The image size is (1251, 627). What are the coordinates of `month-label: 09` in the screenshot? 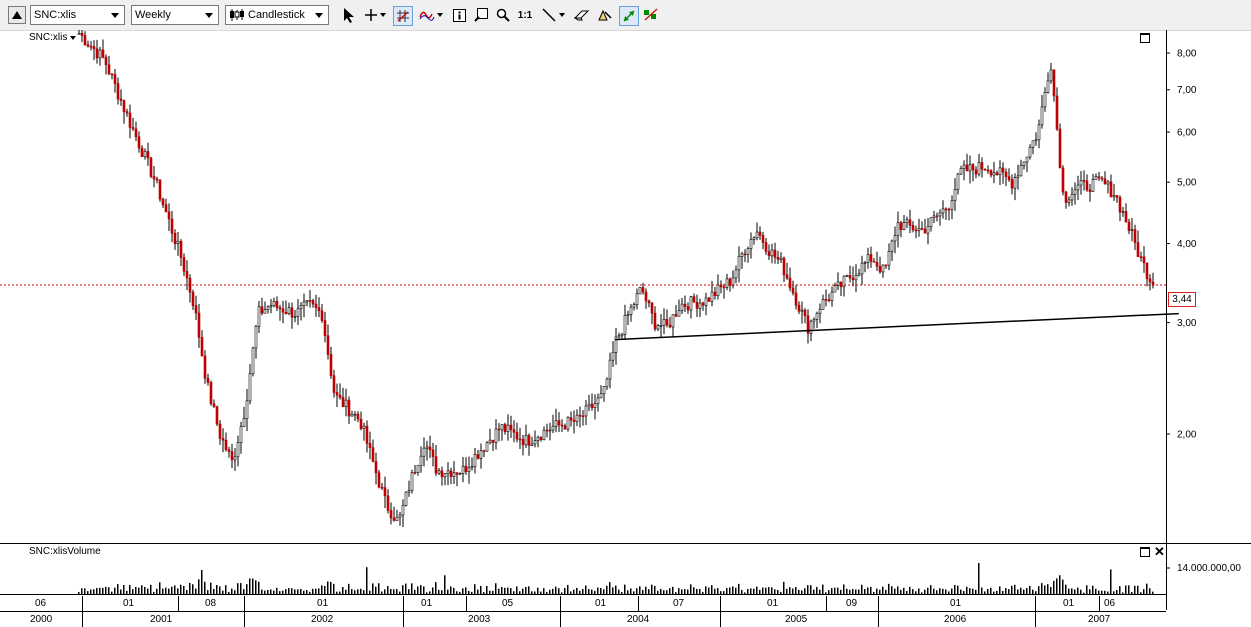 It's located at (852, 603).